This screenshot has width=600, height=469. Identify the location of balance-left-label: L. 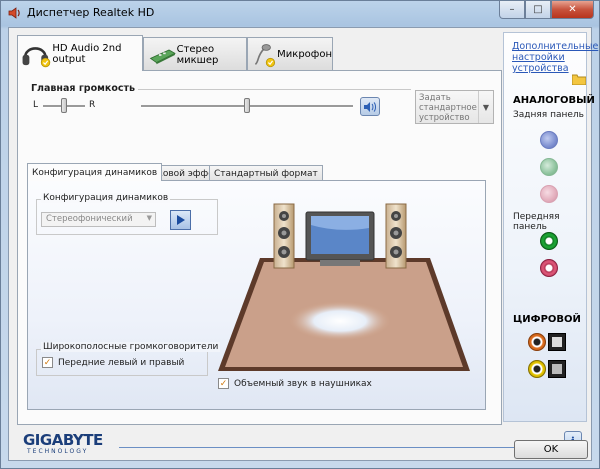
(36, 105).